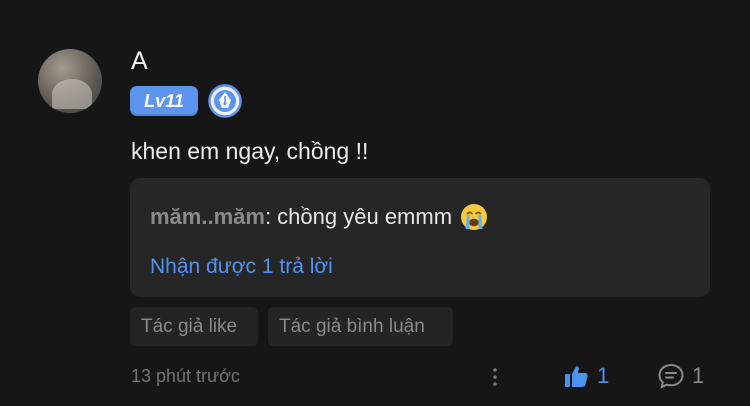 The height and width of the screenshot is (406, 750). I want to click on replies-count-link: Nhận được 1 trả lời, so click(241, 267).